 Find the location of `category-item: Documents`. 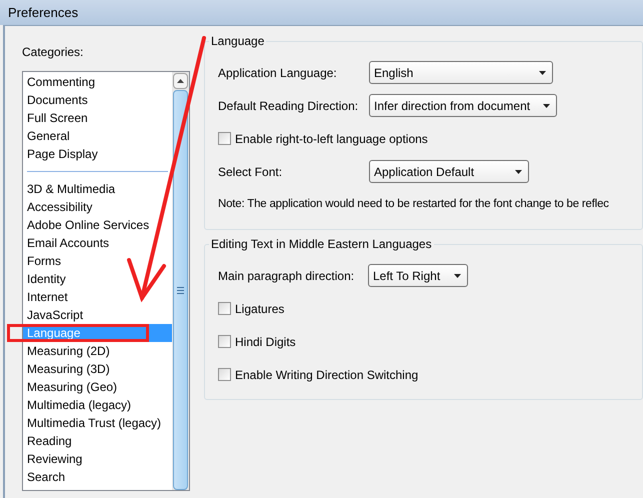

category-item: Documents is located at coordinates (97, 100).